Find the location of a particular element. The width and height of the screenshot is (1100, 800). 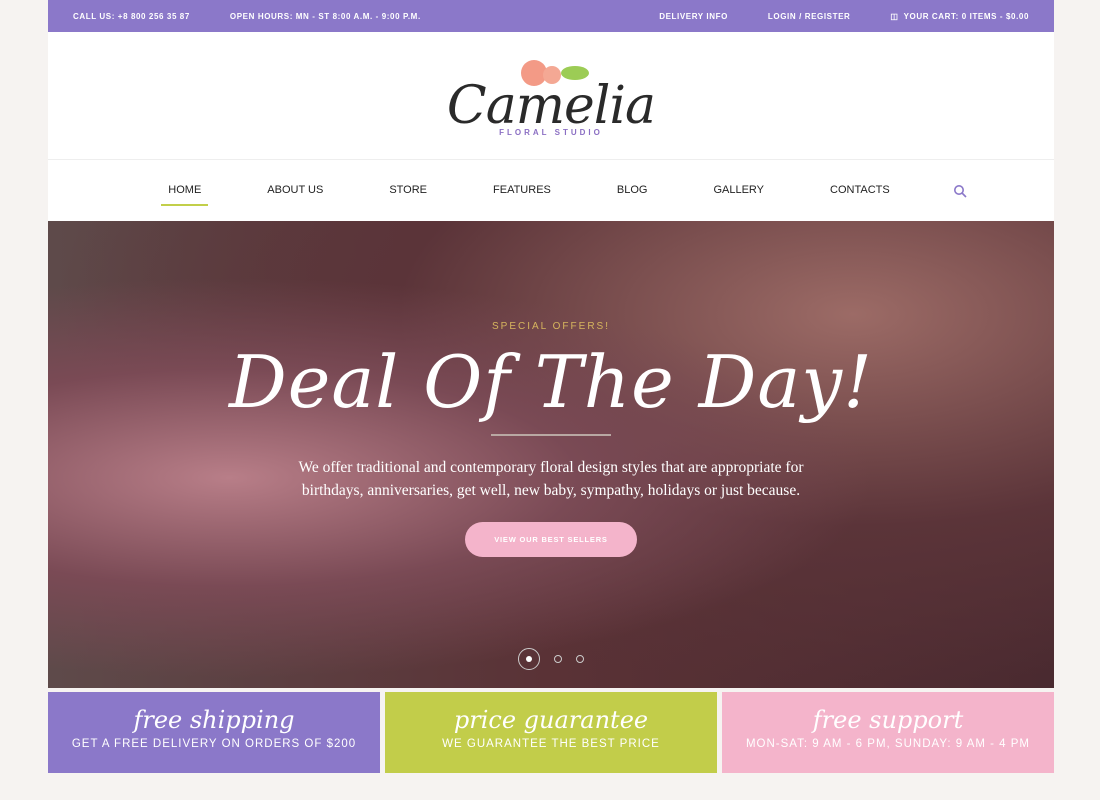

phone: CALL US: +8 800 256 35 87 is located at coordinates (131, 16).